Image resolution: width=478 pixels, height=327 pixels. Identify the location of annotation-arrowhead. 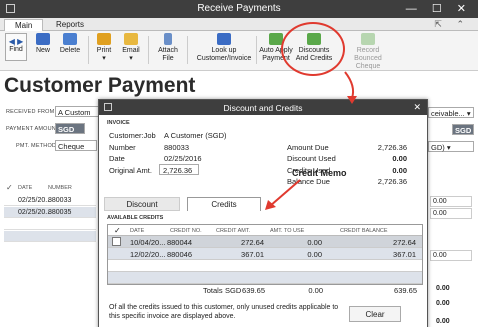
(352, 100).